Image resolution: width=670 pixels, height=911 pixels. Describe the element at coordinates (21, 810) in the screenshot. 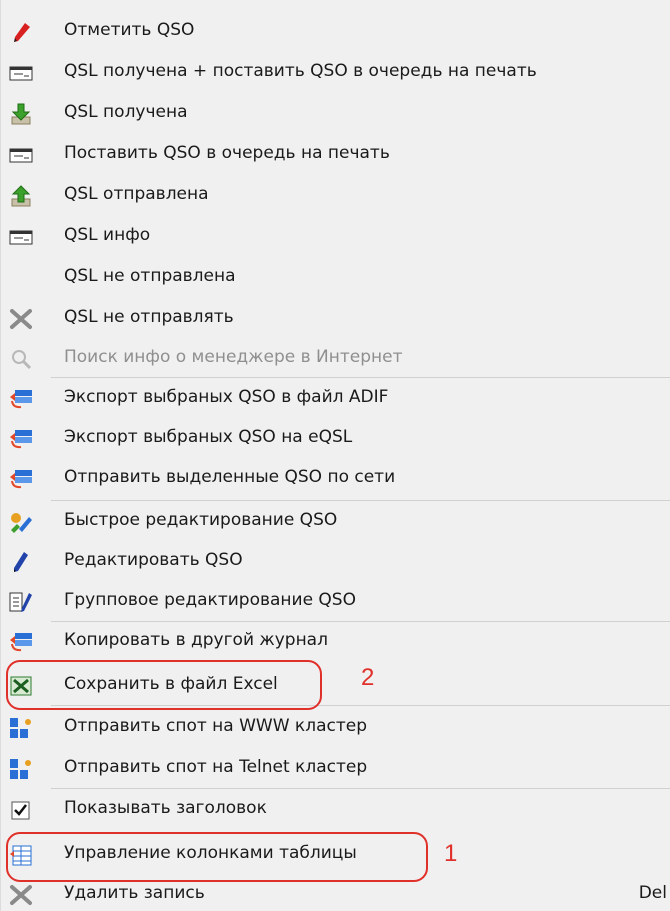

I see `checkbox-checked-icon` at that location.